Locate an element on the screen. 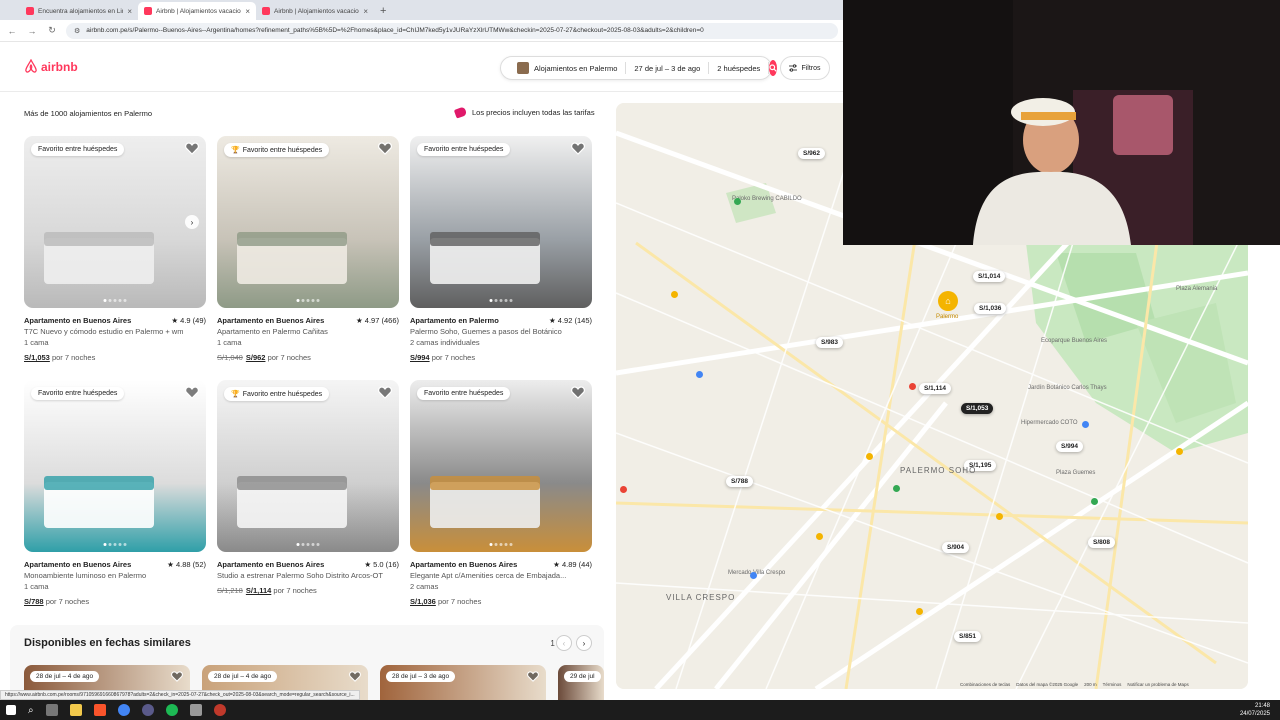 The image size is (1280, 720). listing-price-period: por 7 noches is located at coordinates (459, 601).